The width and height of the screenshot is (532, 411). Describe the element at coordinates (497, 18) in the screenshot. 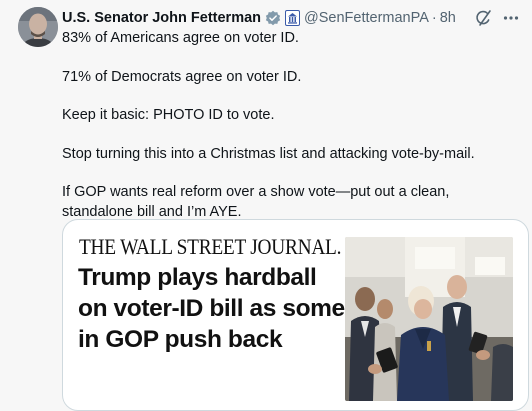

I see `header-actions` at that location.